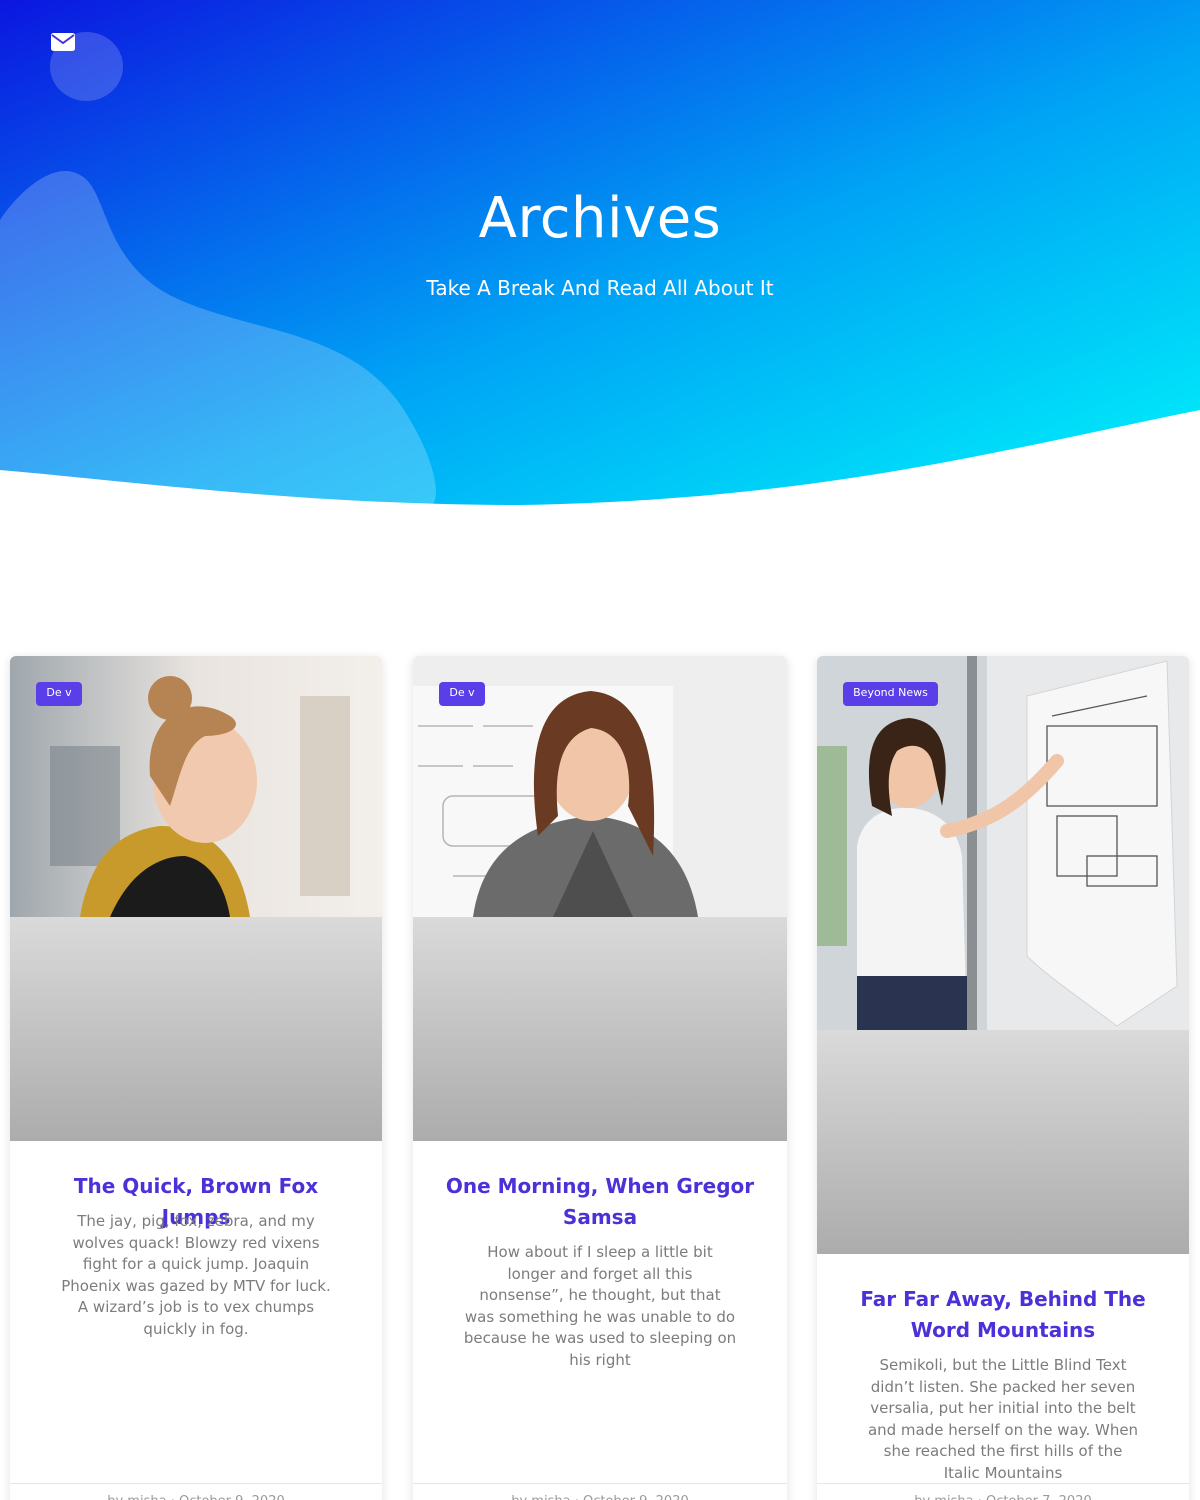  Describe the element at coordinates (86, 66) in the screenshot. I see `contact-button` at that location.